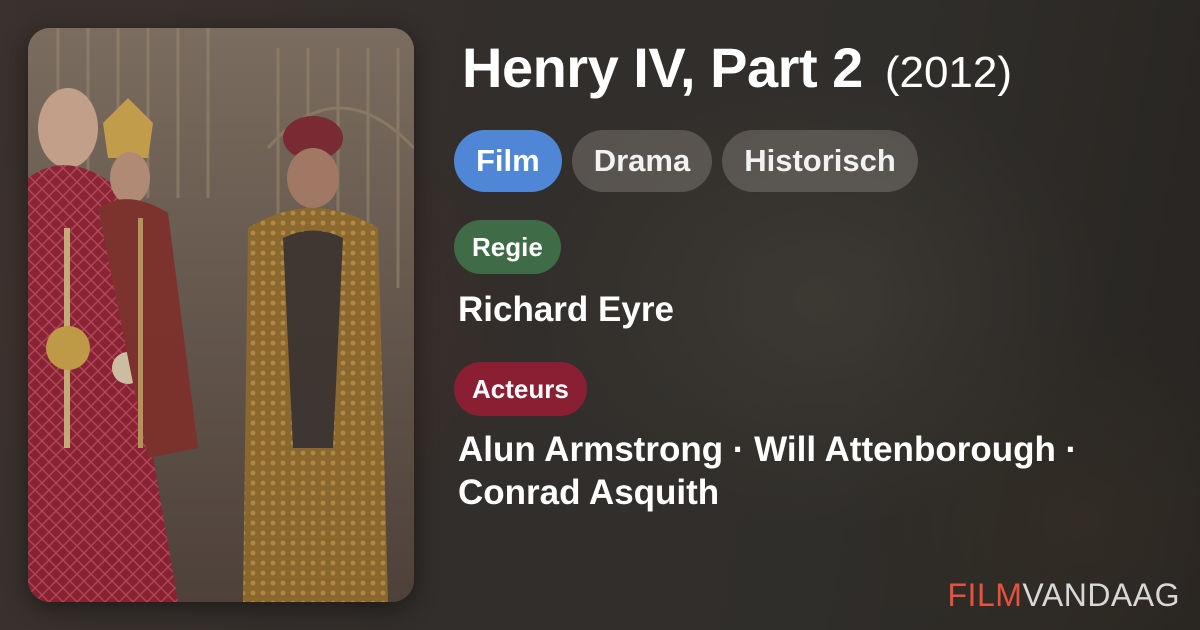 The image size is (1200, 630). Describe the element at coordinates (1101, 595) in the screenshot. I see `brand-part-vandaag: VANDAAG` at that location.